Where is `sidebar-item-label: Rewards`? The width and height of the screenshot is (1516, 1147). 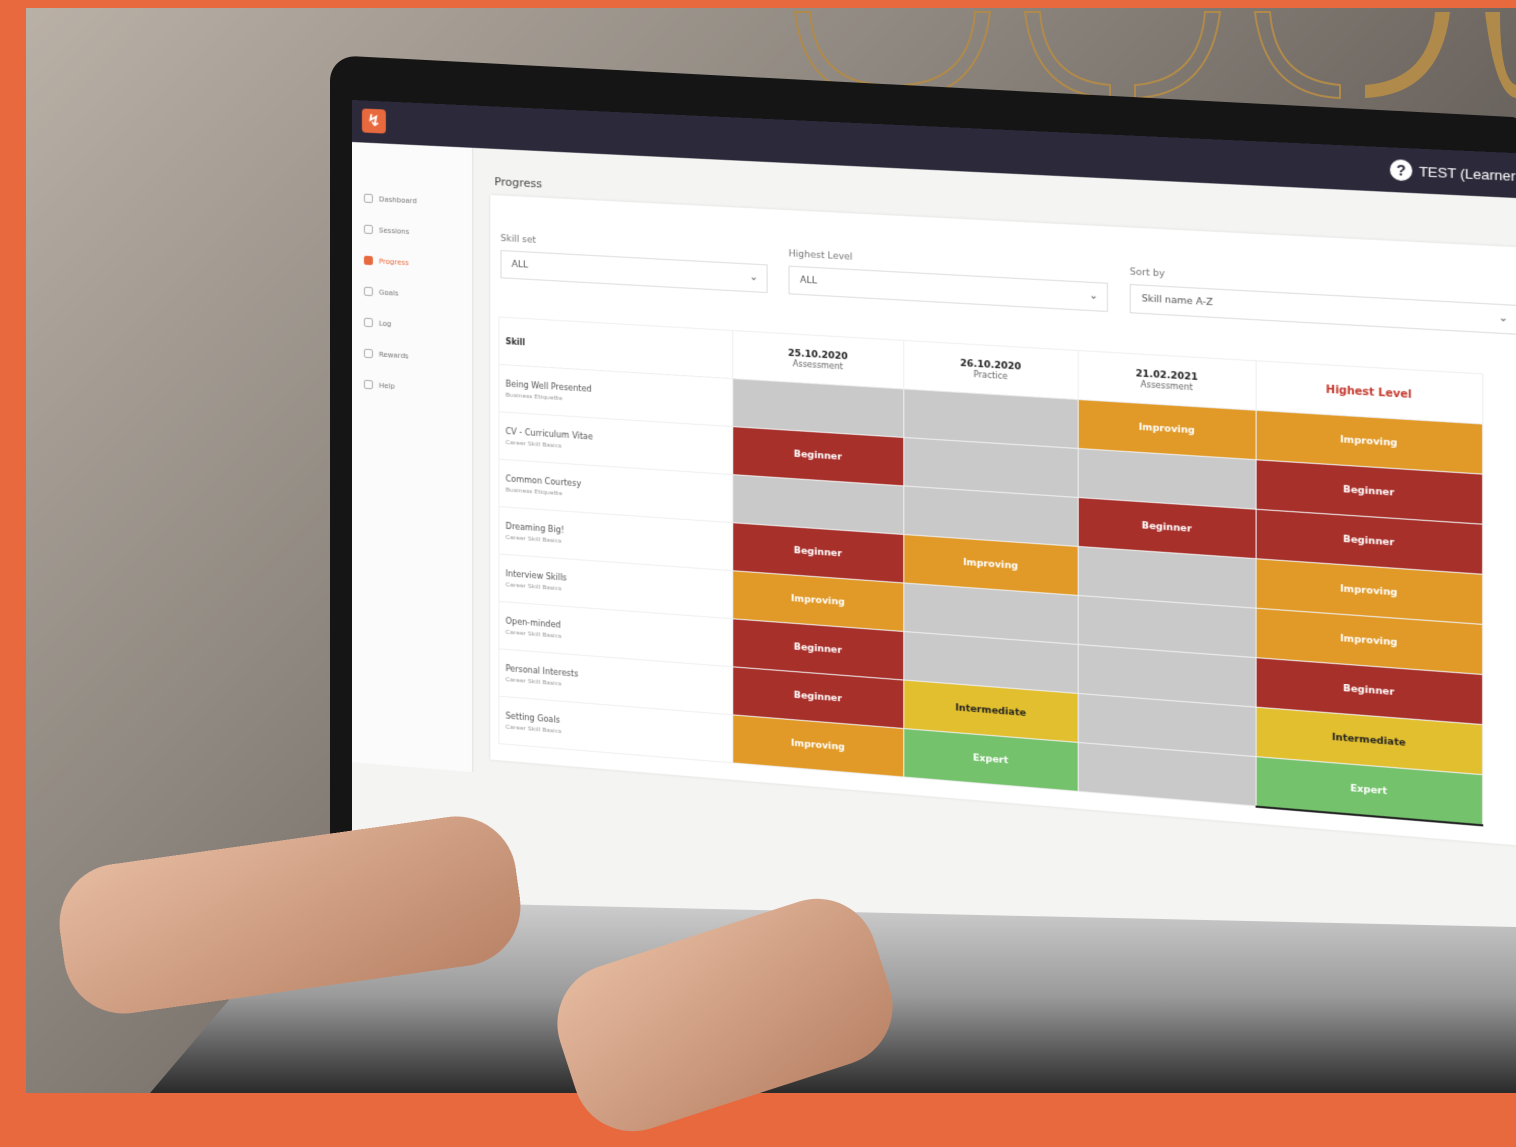
sidebar-item-label: Rewards is located at coordinates (393, 355).